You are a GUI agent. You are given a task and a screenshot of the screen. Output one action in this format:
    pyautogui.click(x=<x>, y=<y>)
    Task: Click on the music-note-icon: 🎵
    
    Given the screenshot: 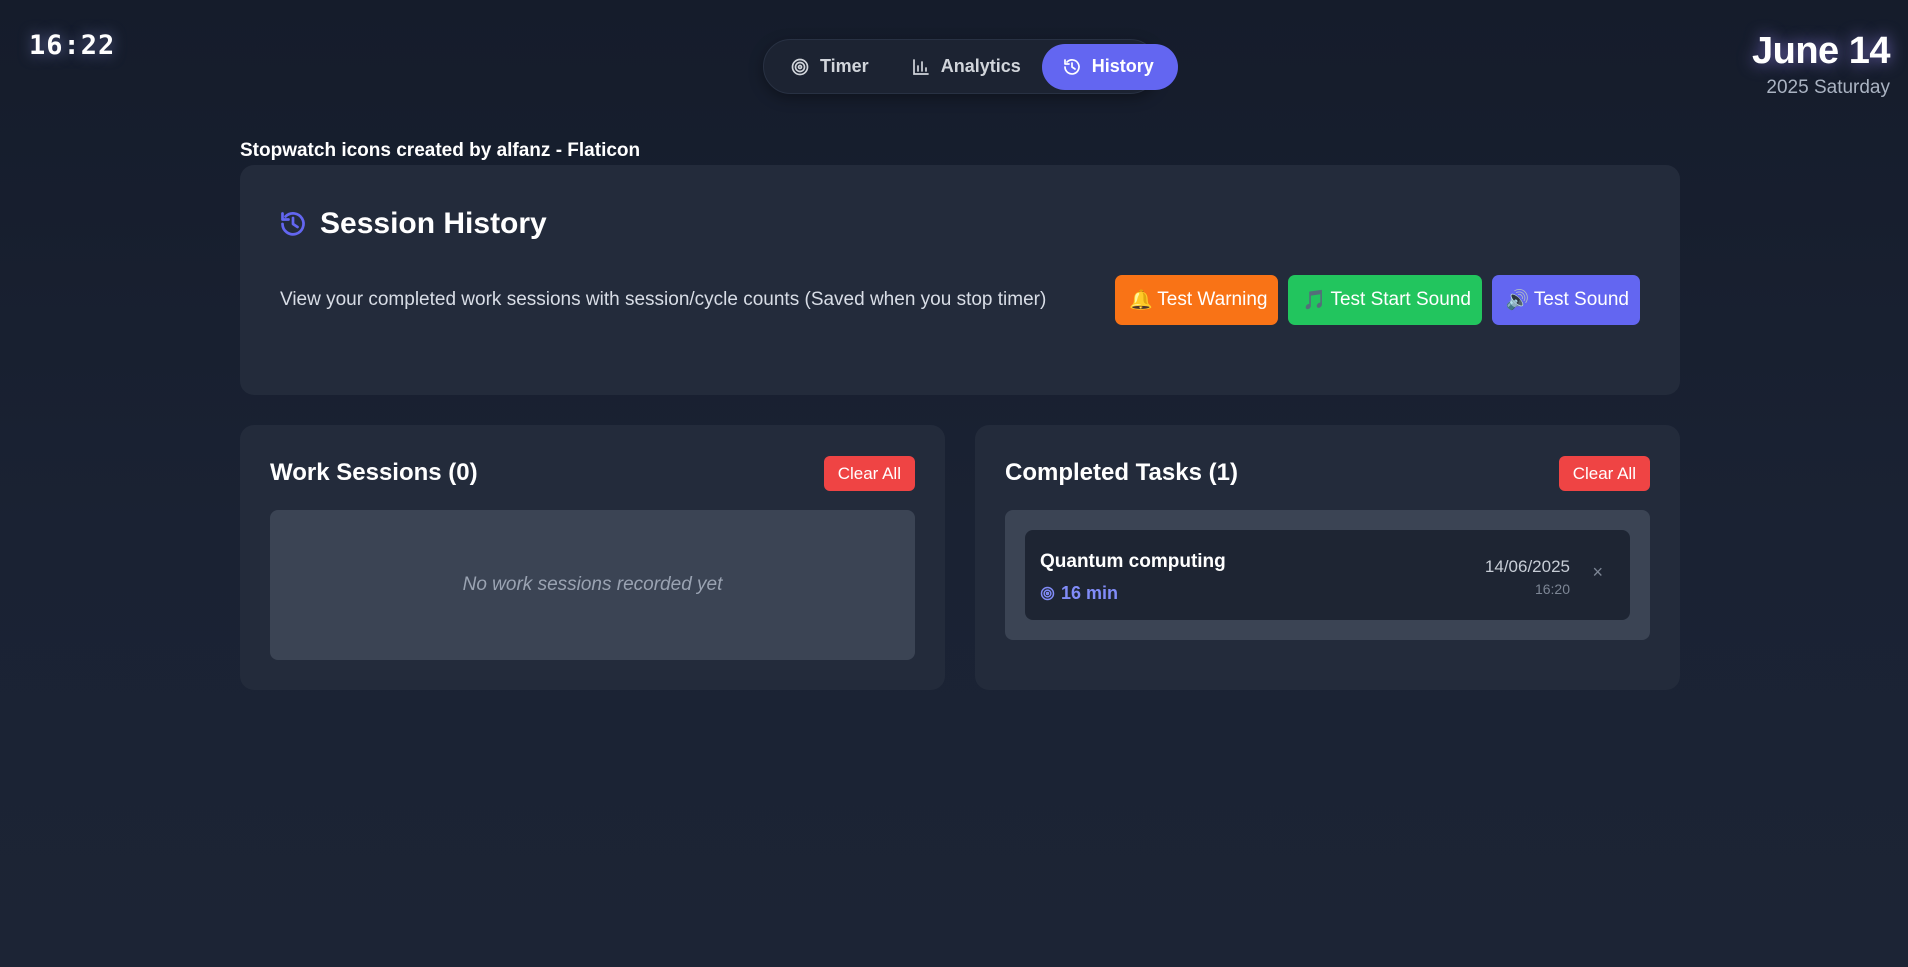 What is the action you would take?
    pyautogui.click(x=1314, y=300)
    